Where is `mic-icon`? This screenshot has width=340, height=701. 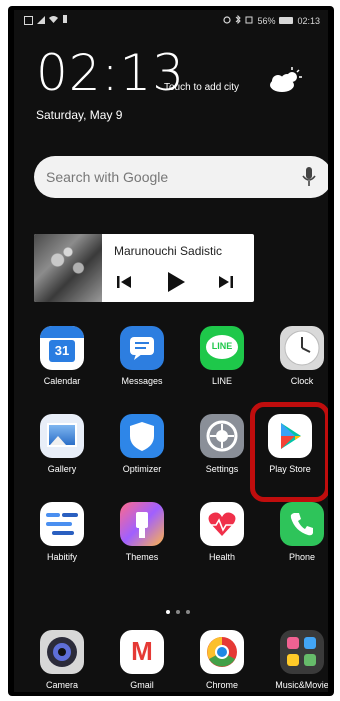
mic-icon is located at coordinates (309, 177).